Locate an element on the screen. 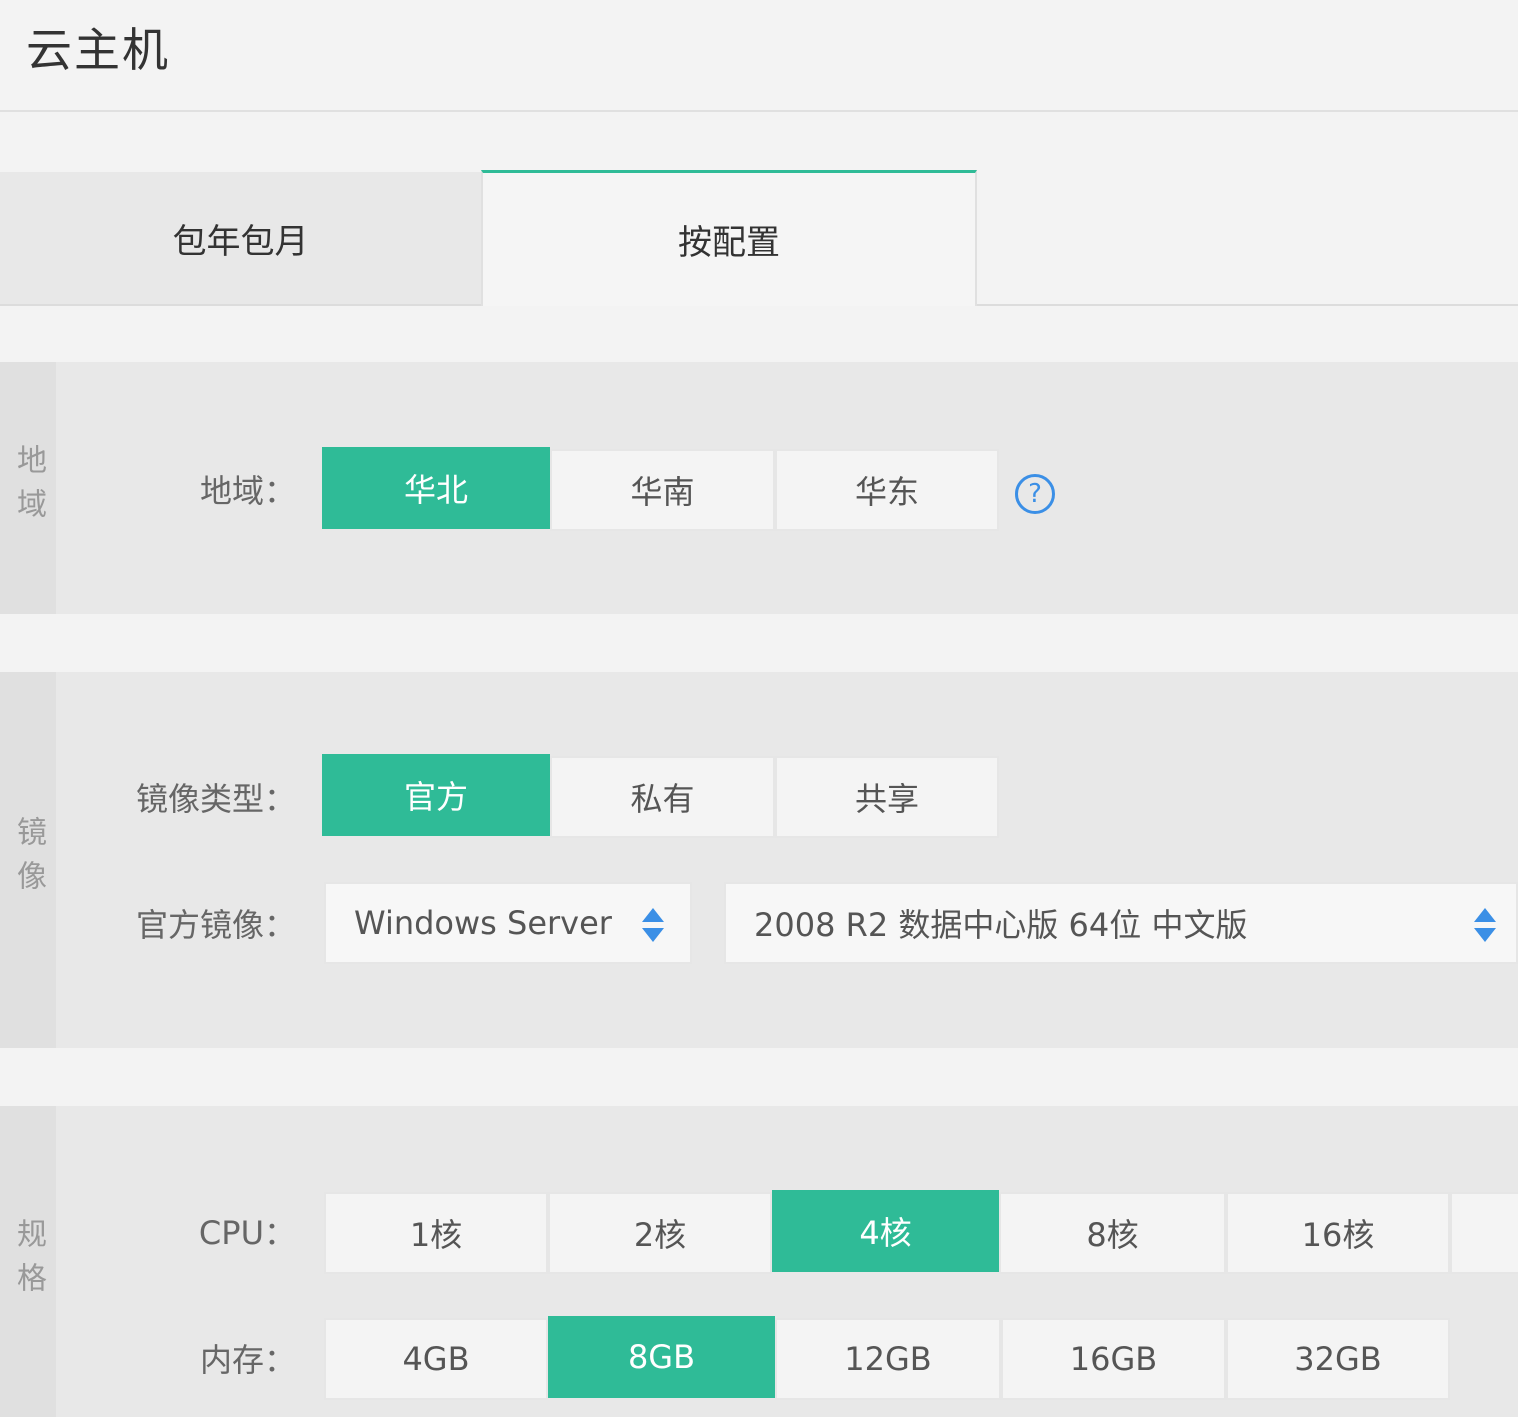 Image resolution: width=1518 pixels, height=1417 pixels. os-version-select-value: 2008 R2 数据中心版 64位 中文版 is located at coordinates (1001, 925).